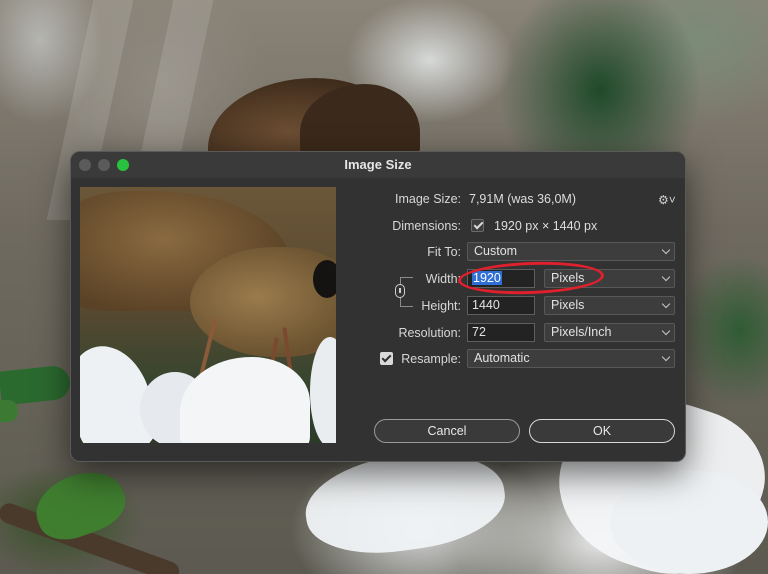 The width and height of the screenshot is (768, 574). Describe the element at coordinates (689, 522) in the screenshot. I see `background-flower` at that location.